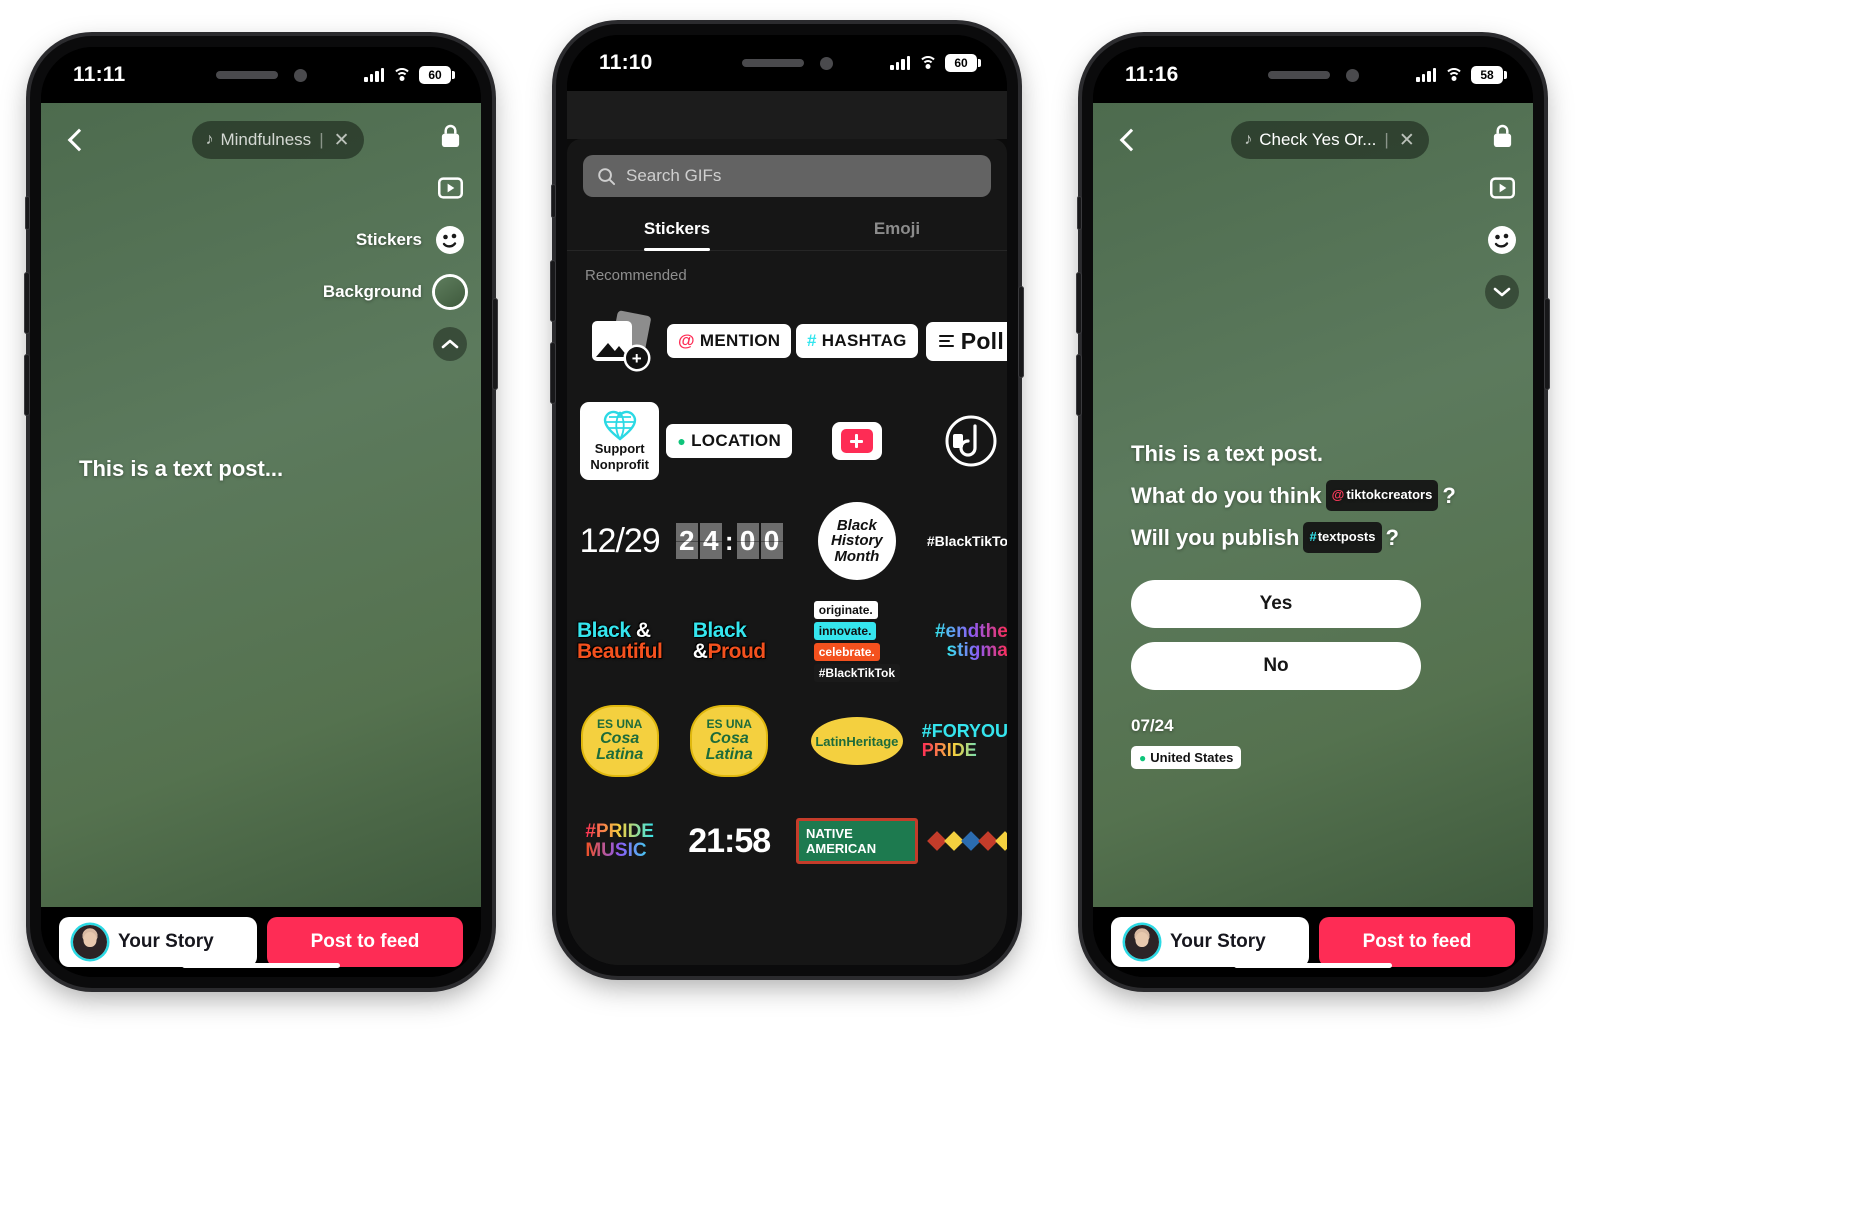 This screenshot has height=1220, width=1855. I want to click on date-label: 12/29, so click(620, 540).